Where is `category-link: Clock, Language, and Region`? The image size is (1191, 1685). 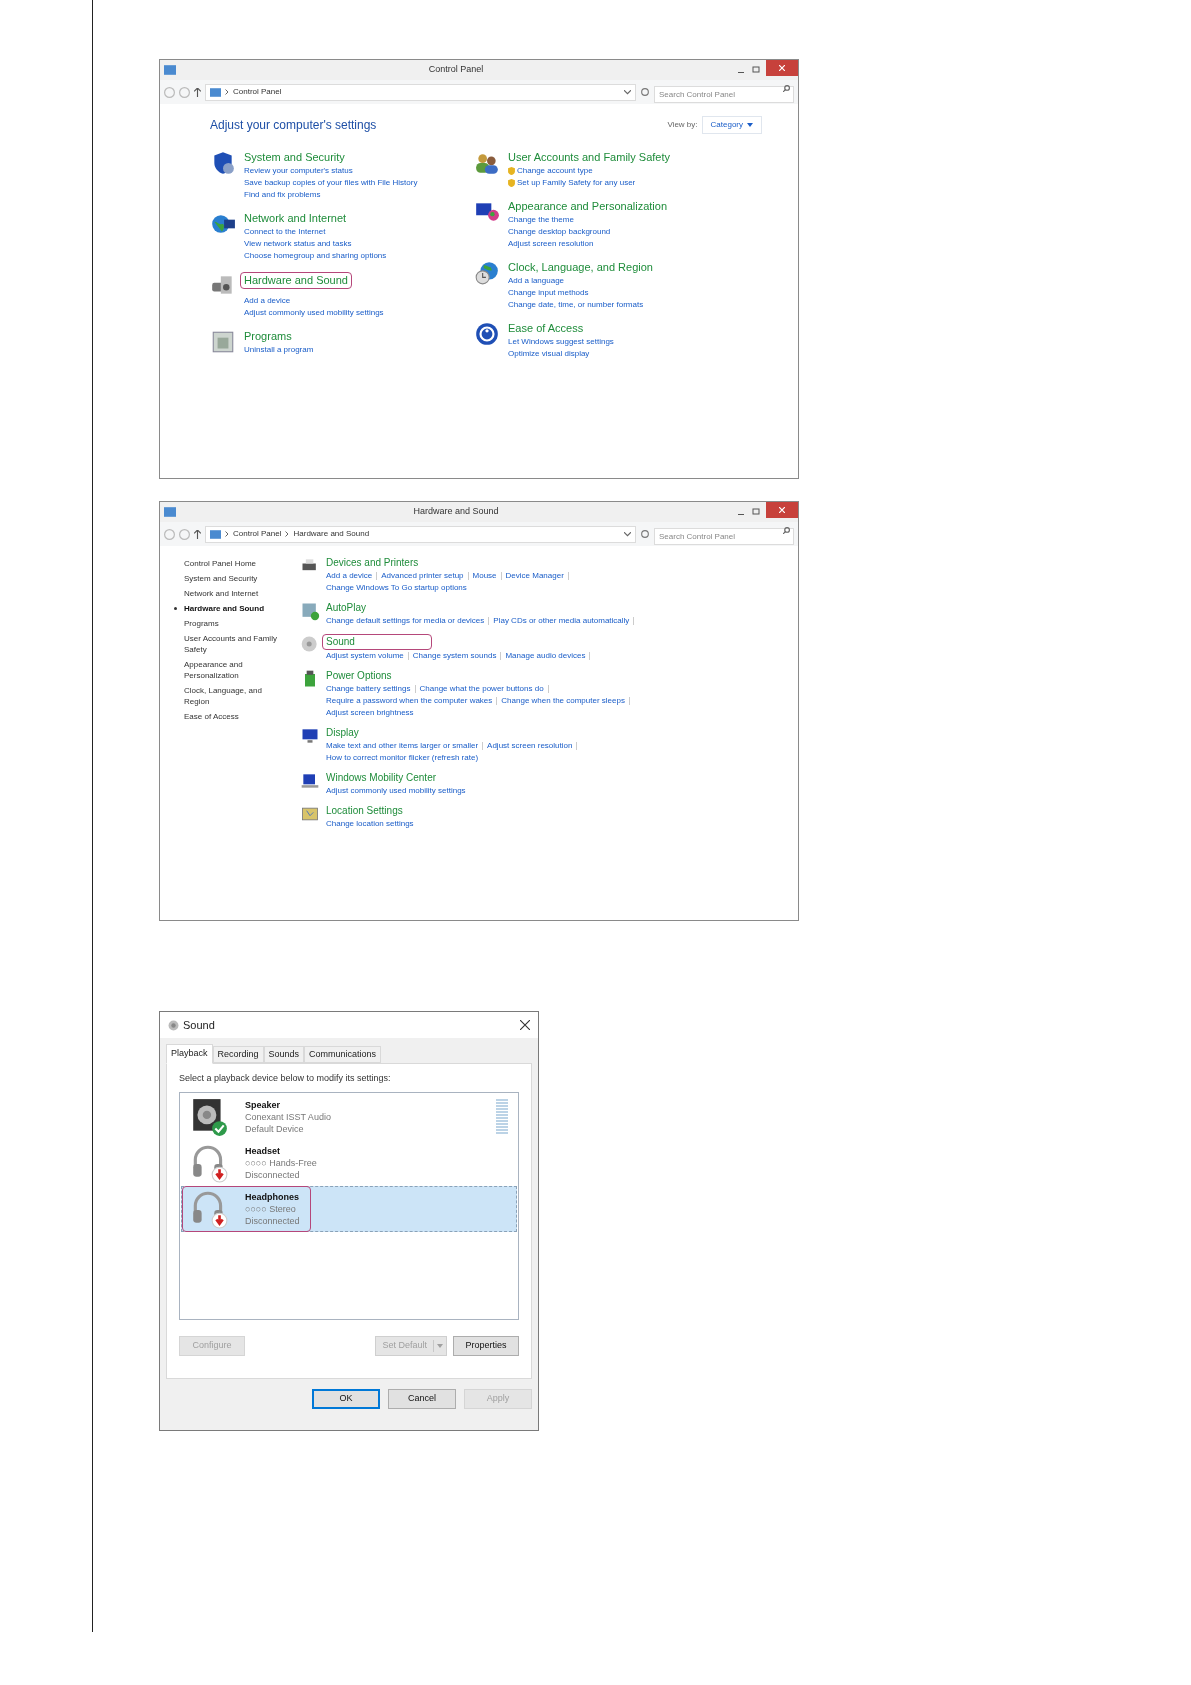 category-link: Clock, Language, and Region is located at coordinates (580, 267).